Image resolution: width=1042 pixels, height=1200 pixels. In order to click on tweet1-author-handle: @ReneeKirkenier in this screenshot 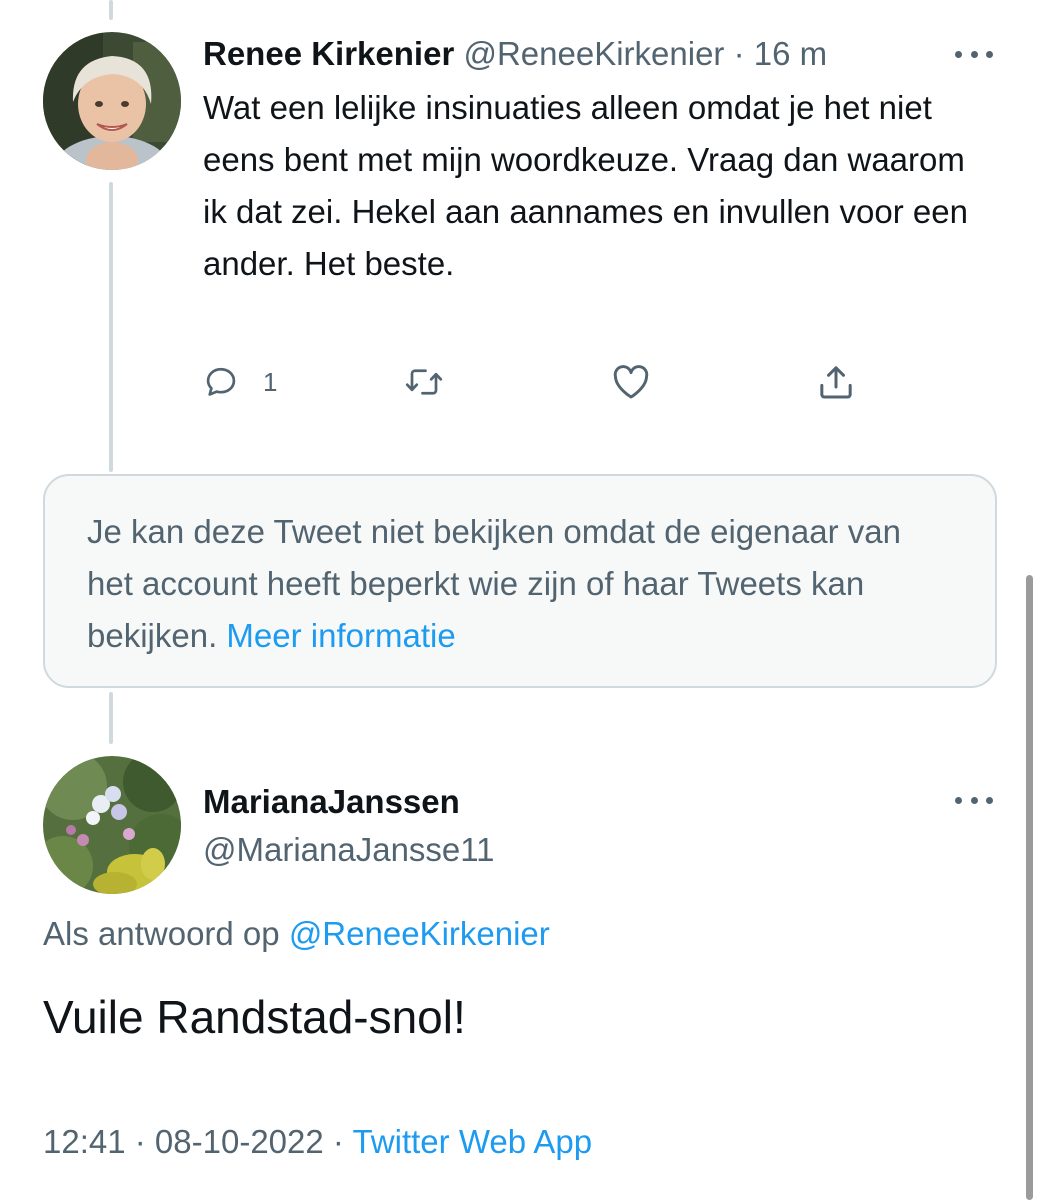, I will do `click(593, 53)`.